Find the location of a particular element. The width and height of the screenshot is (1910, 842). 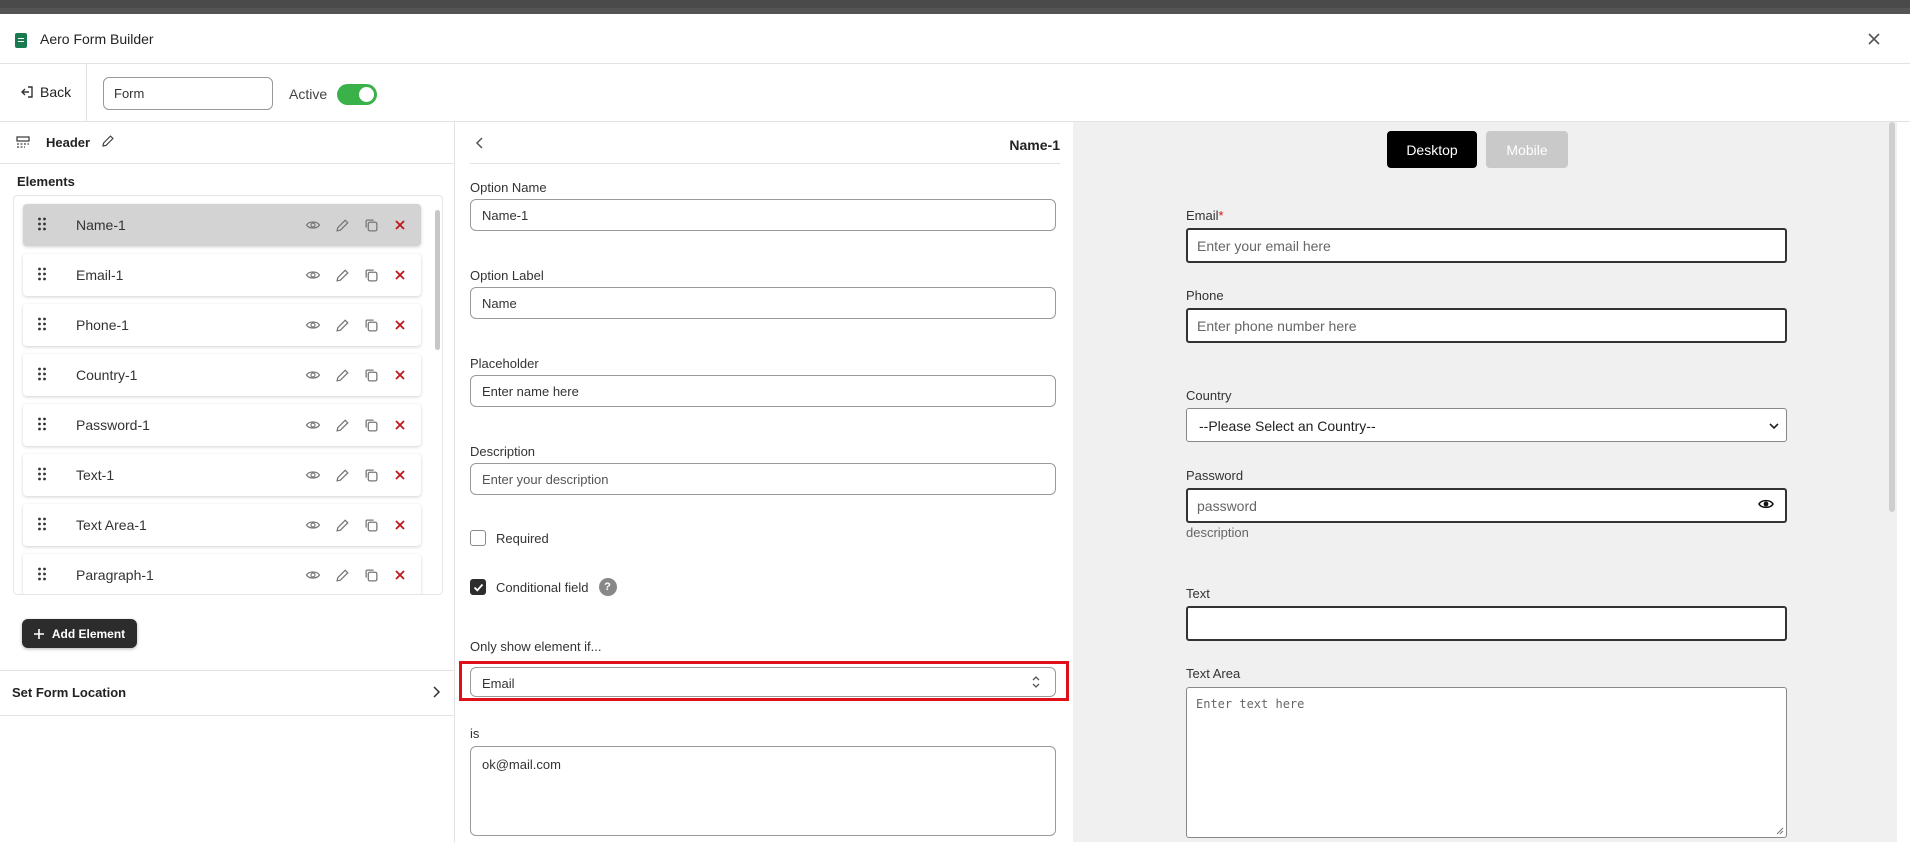

preview-text-label: Text is located at coordinates (1198, 593).